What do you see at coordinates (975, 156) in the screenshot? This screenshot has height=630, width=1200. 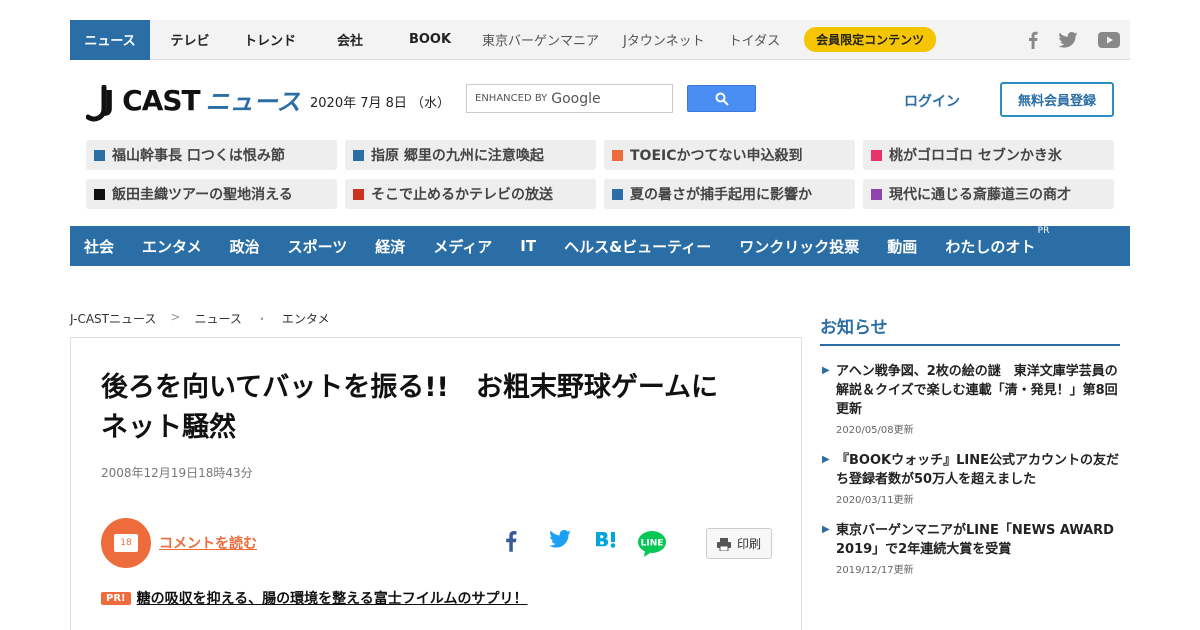 I see `chip-text: 桃がゴロゴロ セブンかき氷` at bounding box center [975, 156].